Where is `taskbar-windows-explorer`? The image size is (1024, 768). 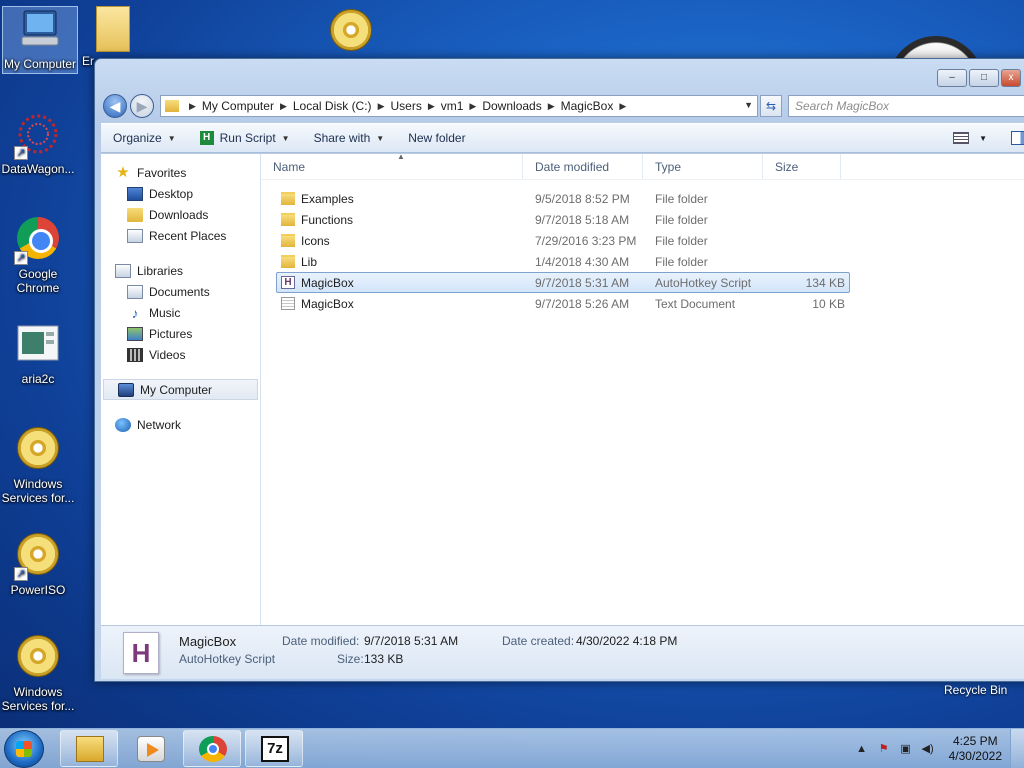 taskbar-windows-explorer is located at coordinates (89, 748).